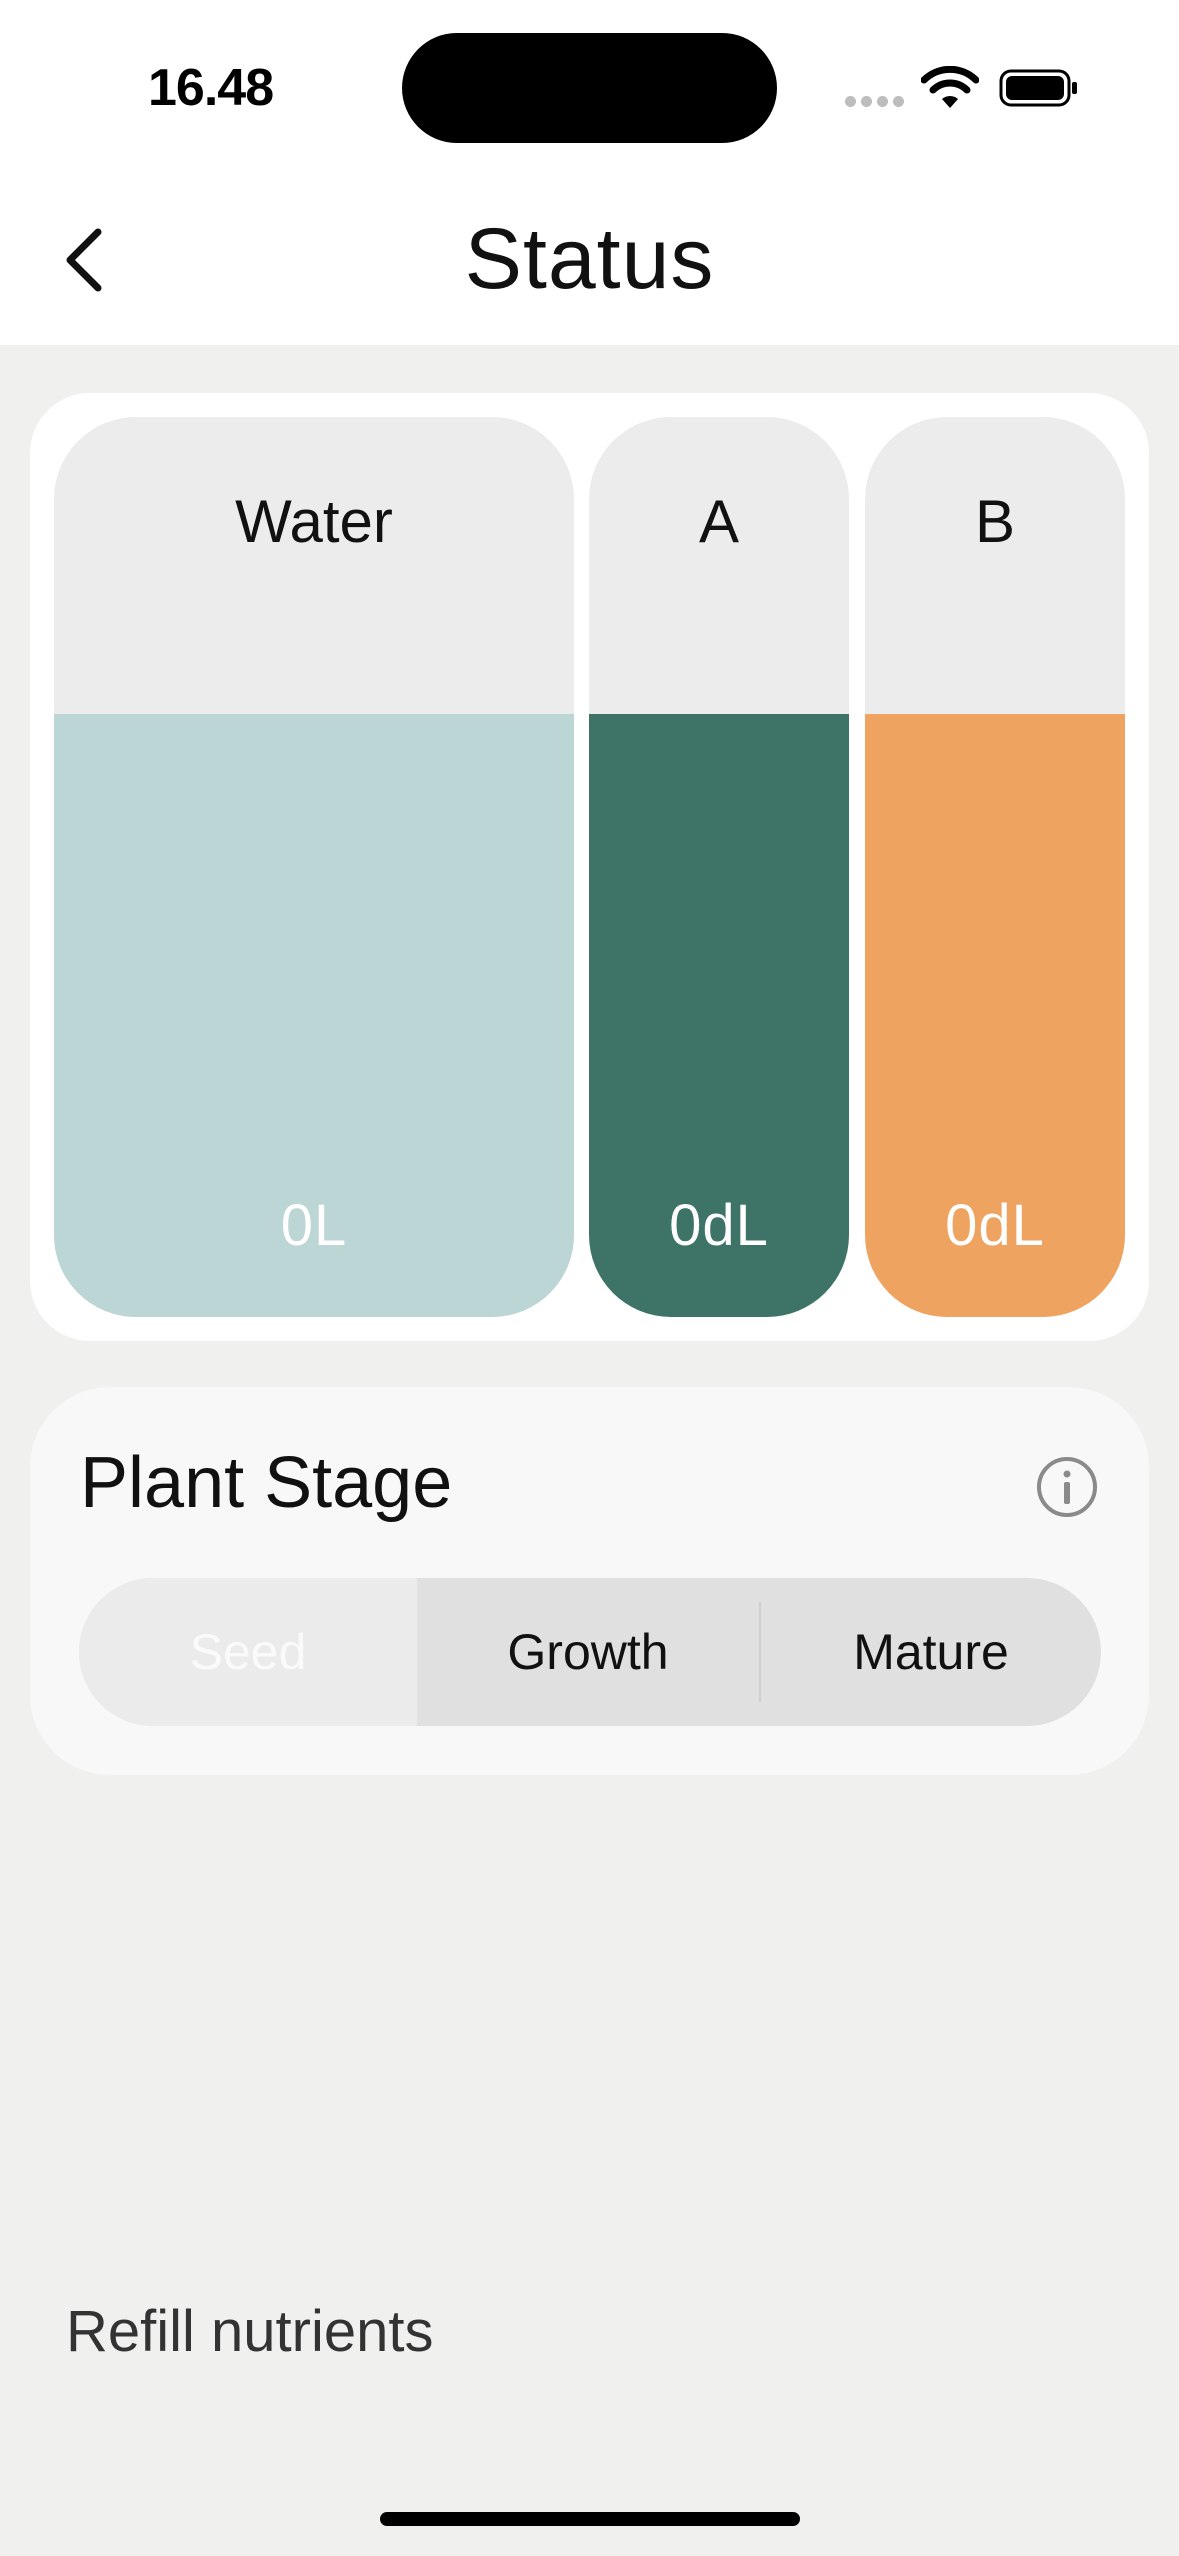  Describe the element at coordinates (719, 1225) in the screenshot. I see `nutrient-a-value: 0dL` at that location.